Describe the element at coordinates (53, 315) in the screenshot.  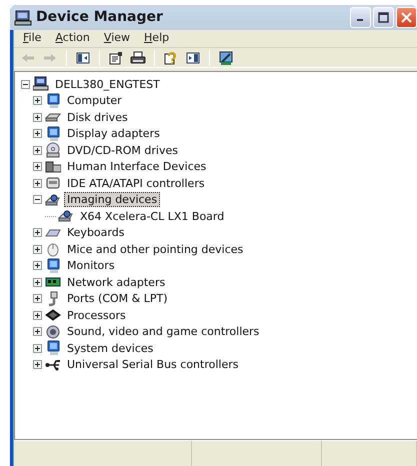
I see `processor-icon` at that location.